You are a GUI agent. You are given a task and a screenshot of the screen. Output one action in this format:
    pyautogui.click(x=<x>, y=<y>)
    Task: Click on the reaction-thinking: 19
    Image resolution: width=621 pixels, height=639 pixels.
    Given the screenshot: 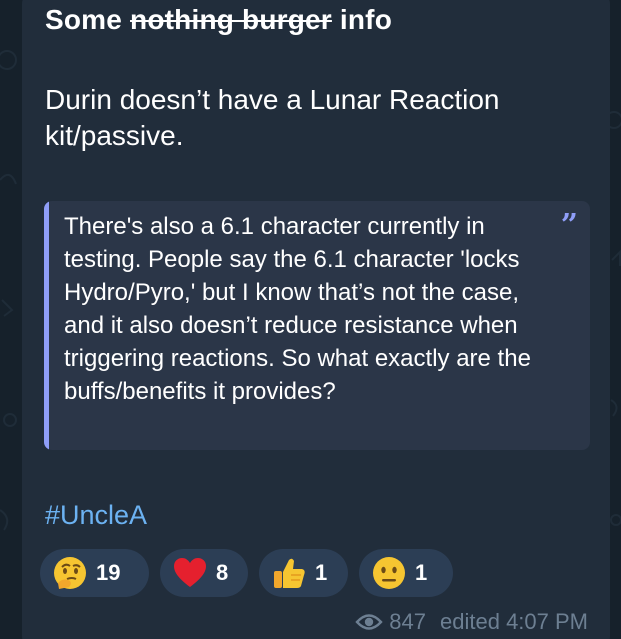 What is the action you would take?
    pyautogui.click(x=94, y=573)
    